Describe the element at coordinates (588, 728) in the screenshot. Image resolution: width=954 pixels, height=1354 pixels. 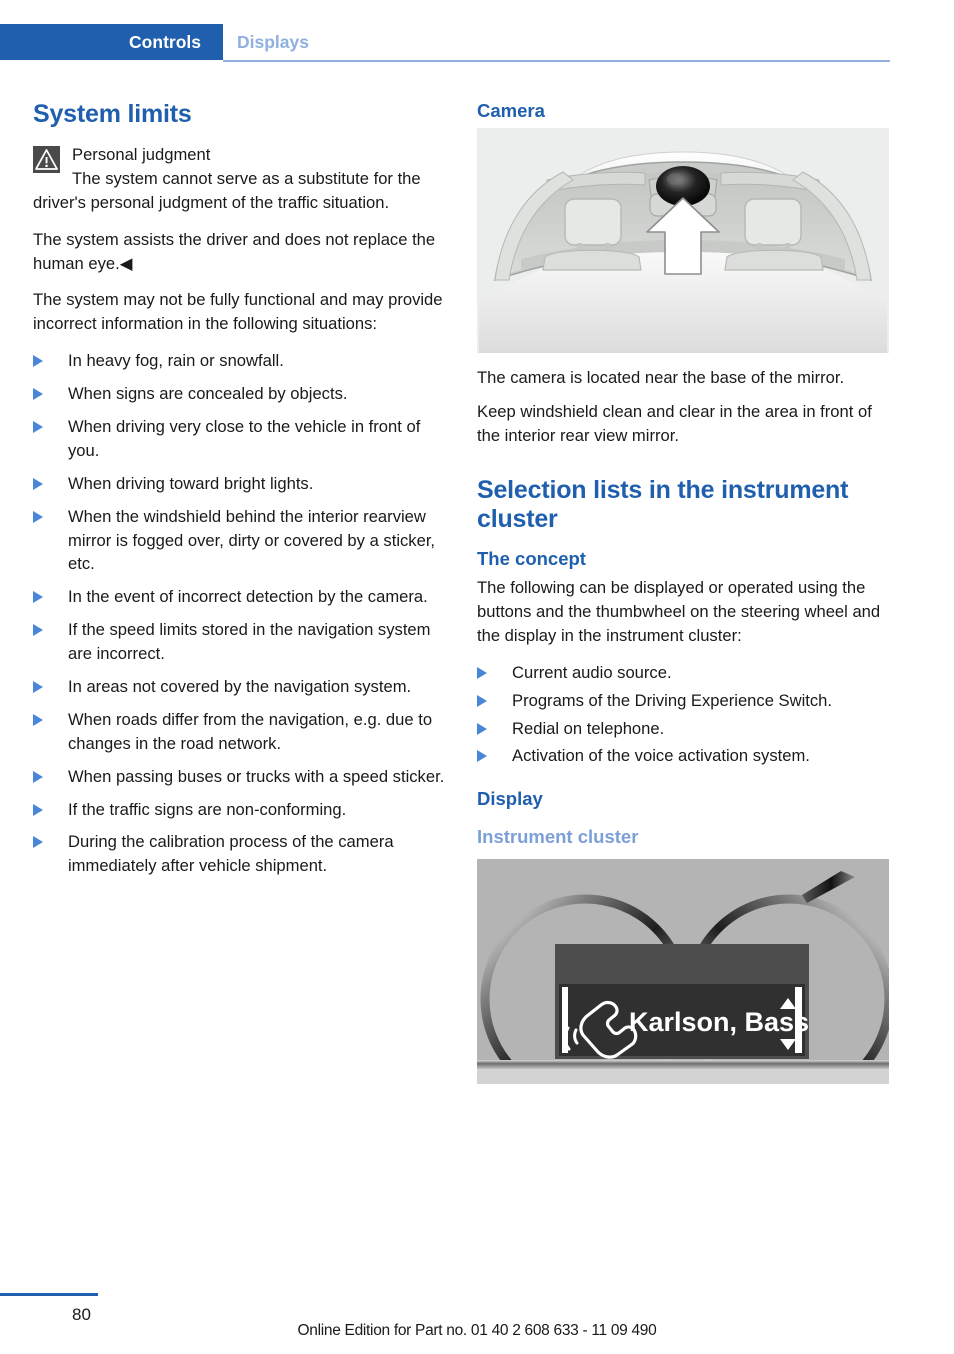
I see `list-item-text: Redial on telephone.` at that location.